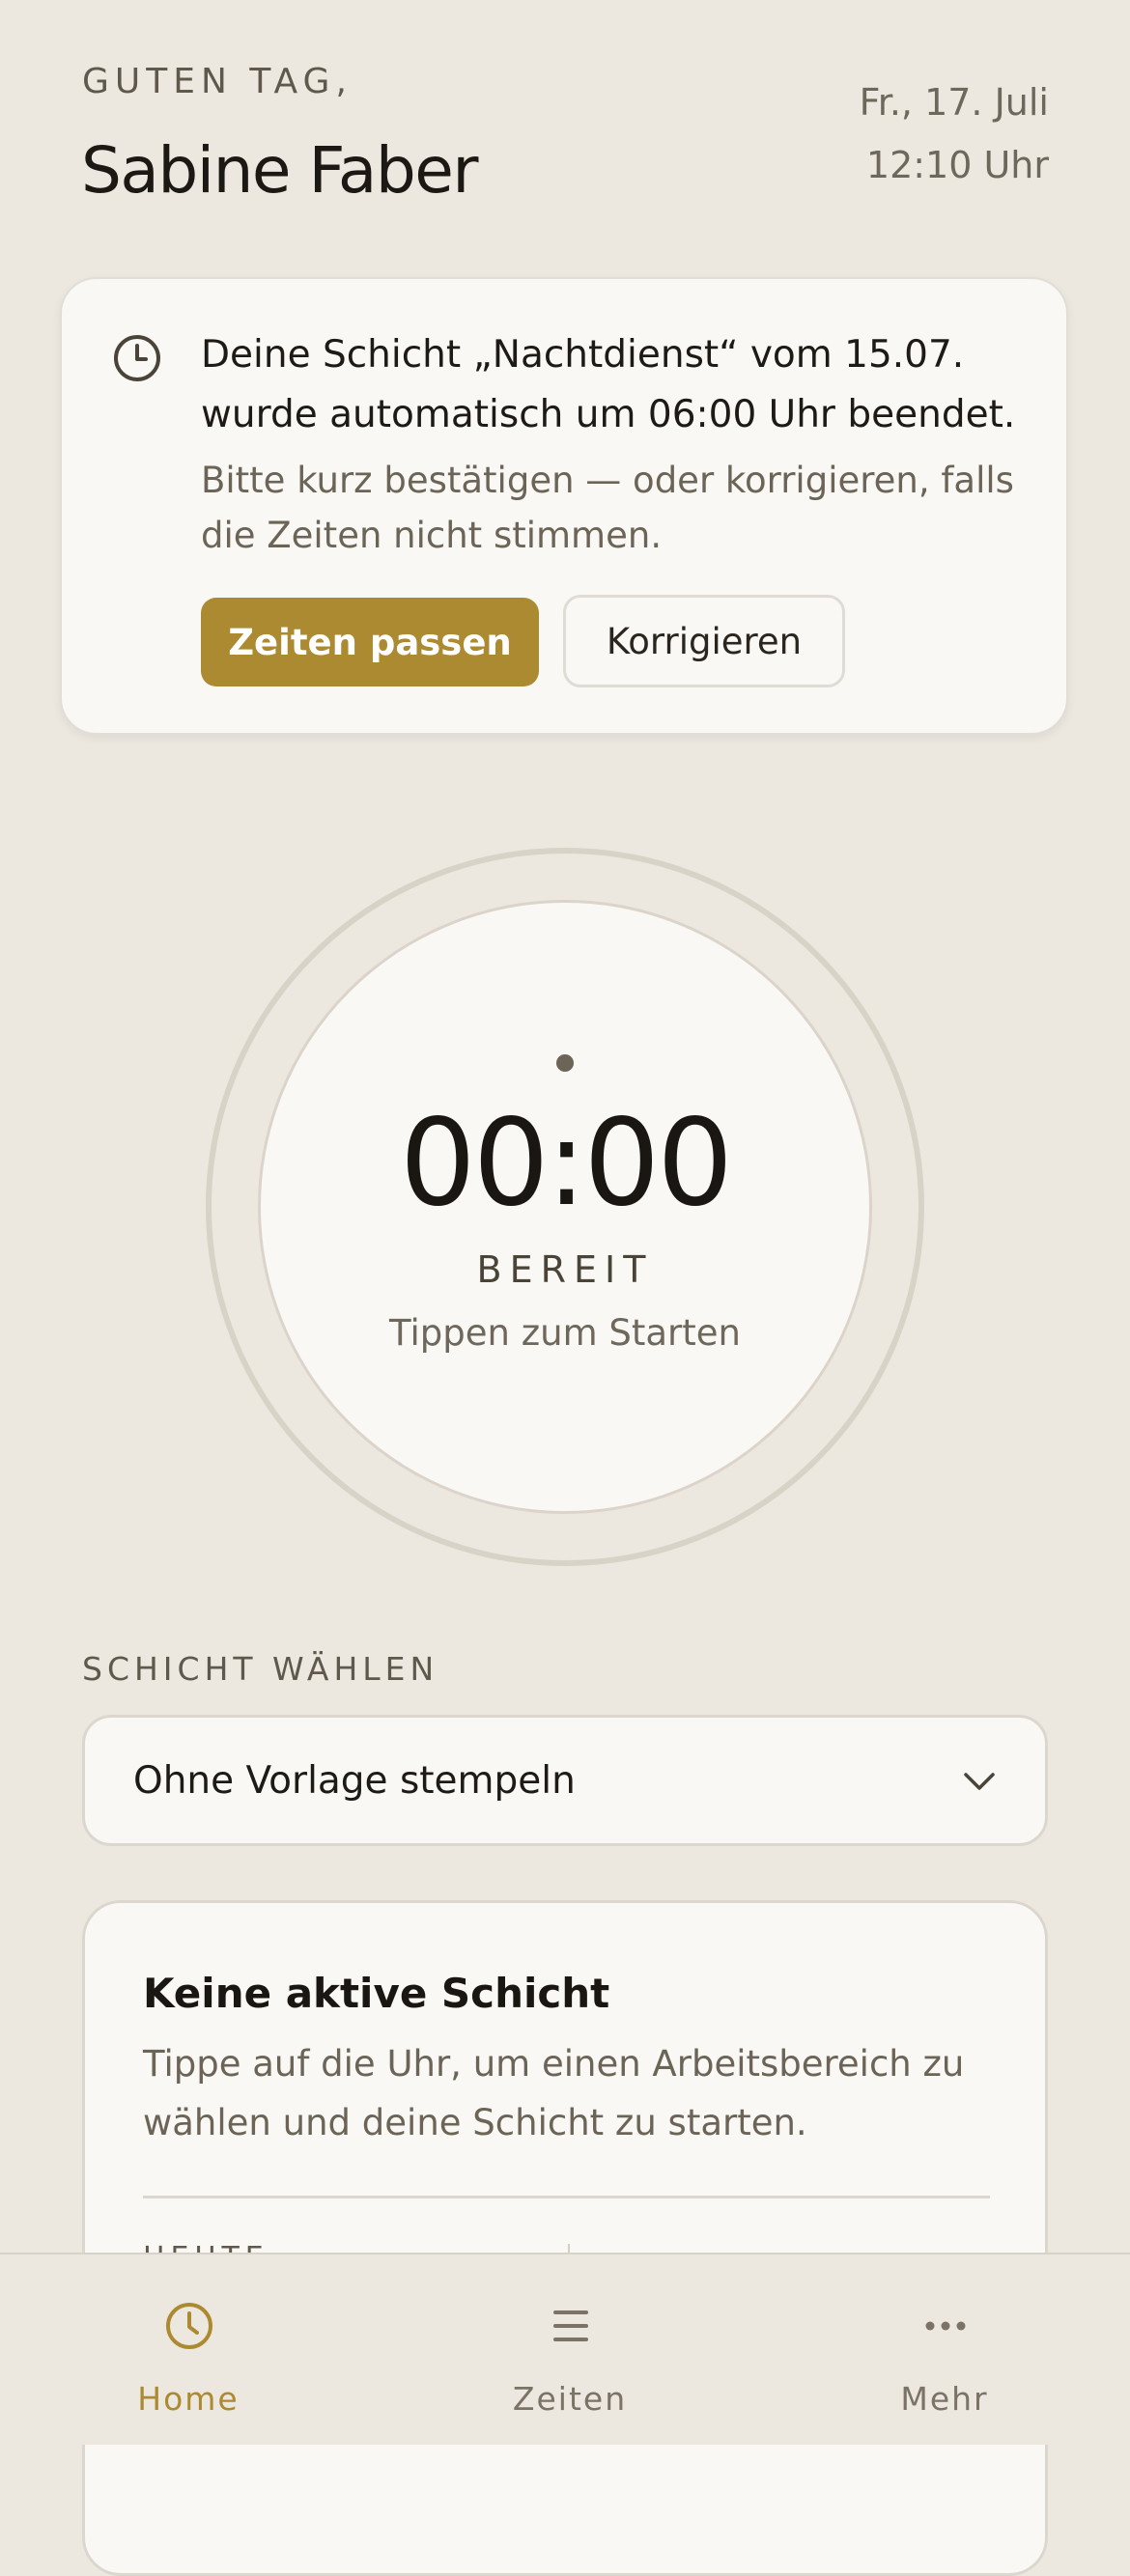 This screenshot has width=1130, height=2576. I want to click on current-time: 12:10 Uhr, so click(957, 165).